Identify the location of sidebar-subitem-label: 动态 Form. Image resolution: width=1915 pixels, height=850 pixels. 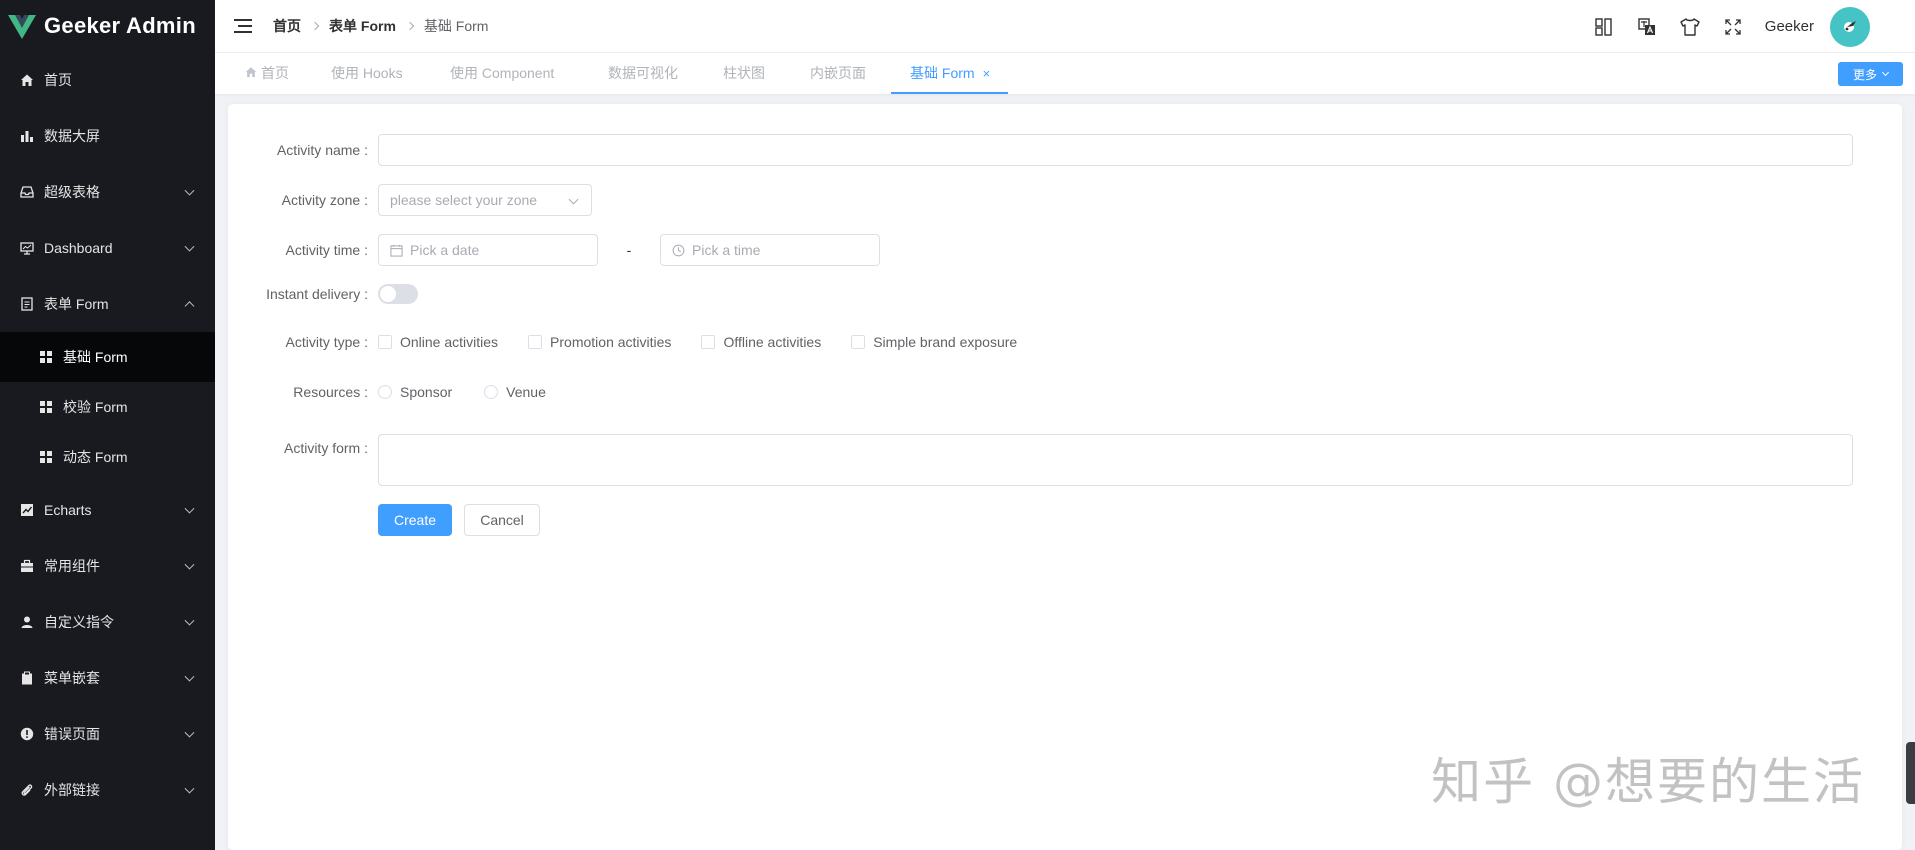
(95, 457).